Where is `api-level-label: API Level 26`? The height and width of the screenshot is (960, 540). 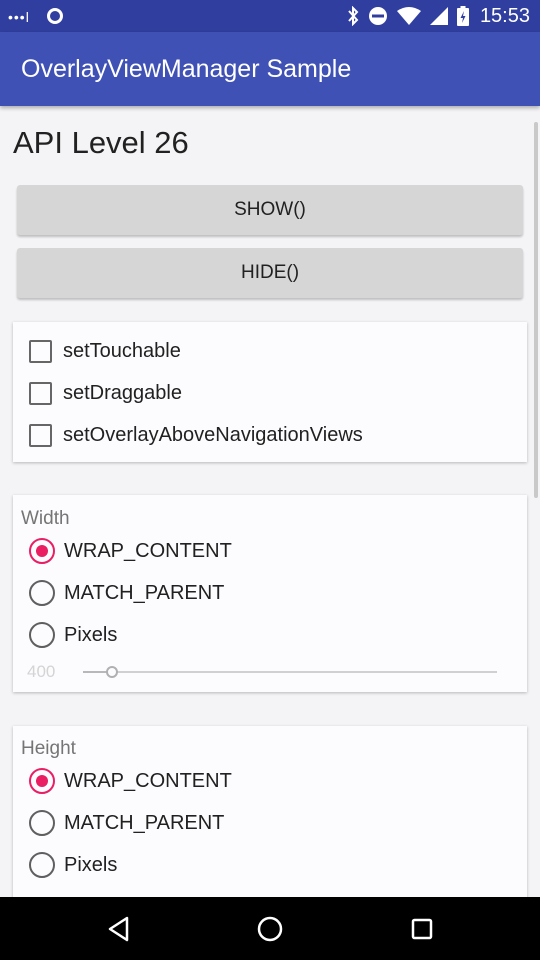 api-level-label: API Level 26 is located at coordinates (101, 142).